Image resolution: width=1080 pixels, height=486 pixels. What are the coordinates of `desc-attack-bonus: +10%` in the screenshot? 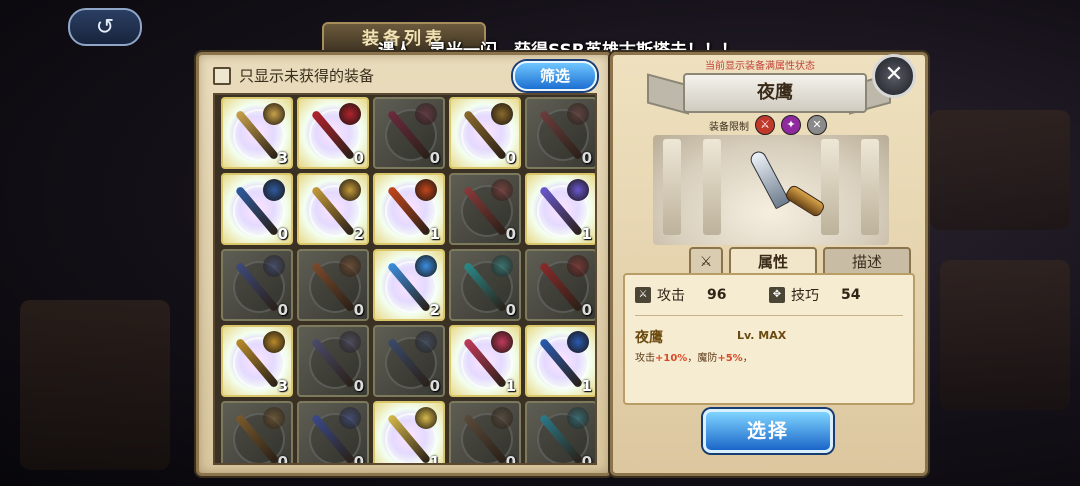 It's located at (671, 358).